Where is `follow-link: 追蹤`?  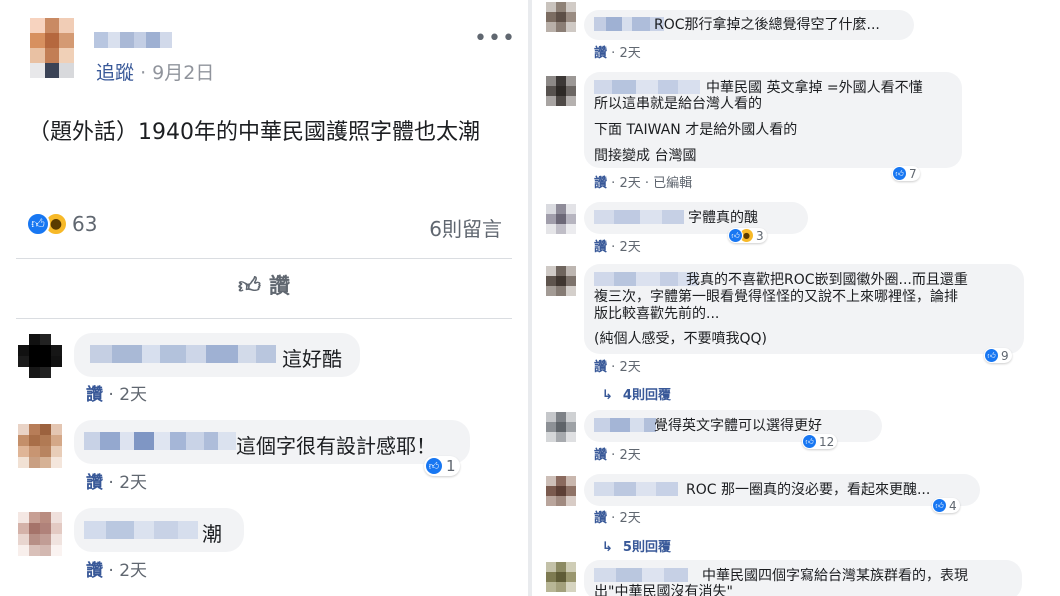 follow-link: 追蹤 is located at coordinates (115, 73).